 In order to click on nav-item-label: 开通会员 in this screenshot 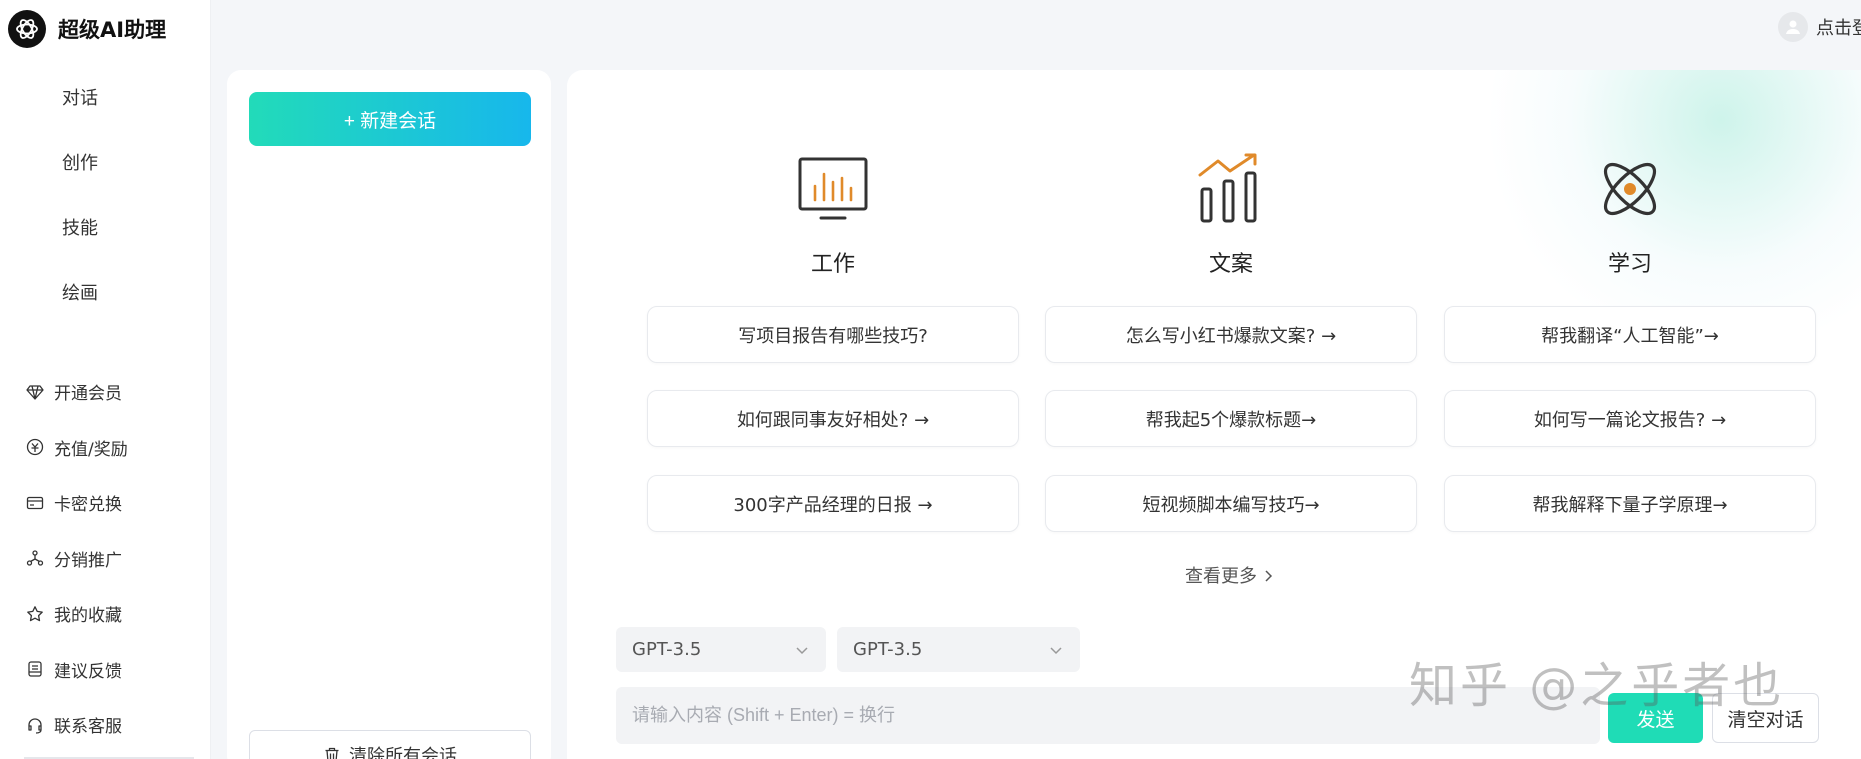, I will do `click(88, 394)`.